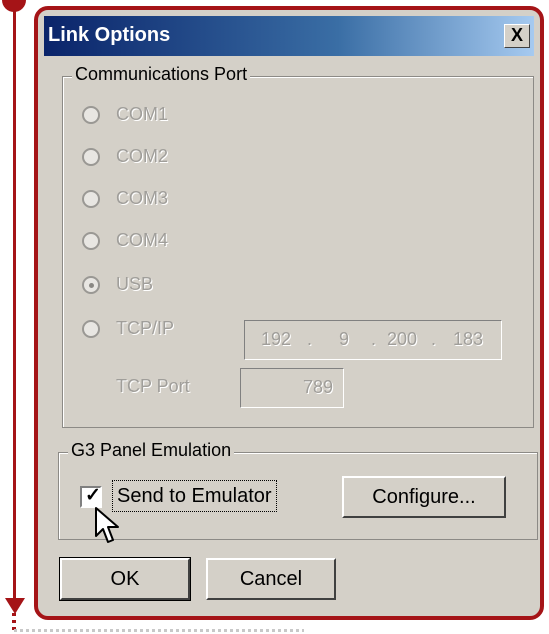  What do you see at coordinates (344, 339) in the screenshot?
I see `ip-octet-2: 9` at bounding box center [344, 339].